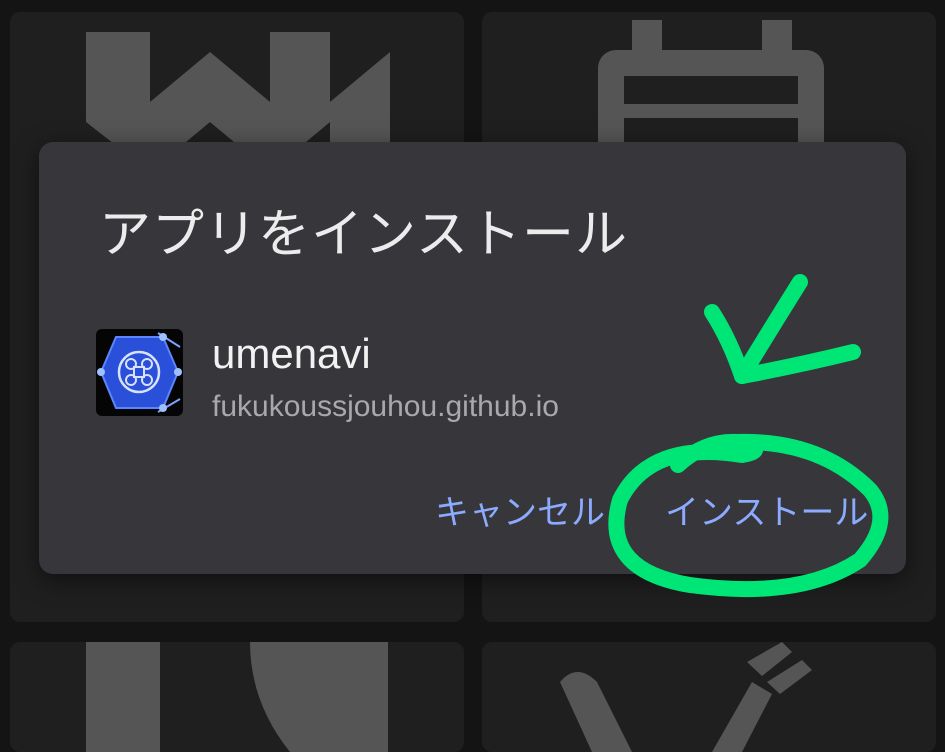  What do you see at coordinates (363, 235) in the screenshot?
I see `dialog-title: アプリをインストール` at bounding box center [363, 235].